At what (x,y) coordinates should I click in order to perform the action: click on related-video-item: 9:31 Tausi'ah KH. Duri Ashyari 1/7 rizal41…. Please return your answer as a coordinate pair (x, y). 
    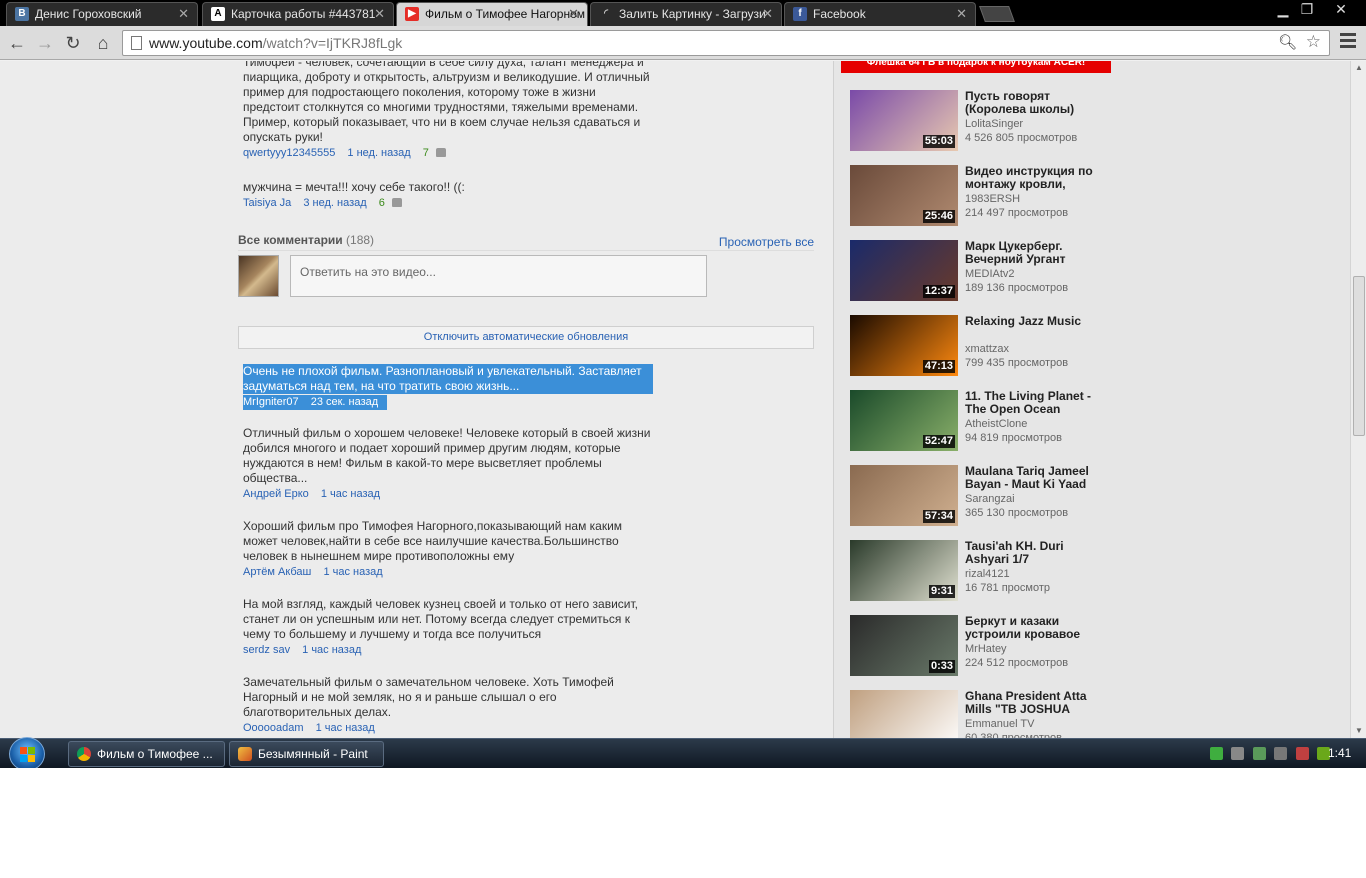
    Looking at the image, I should click on (980, 571).